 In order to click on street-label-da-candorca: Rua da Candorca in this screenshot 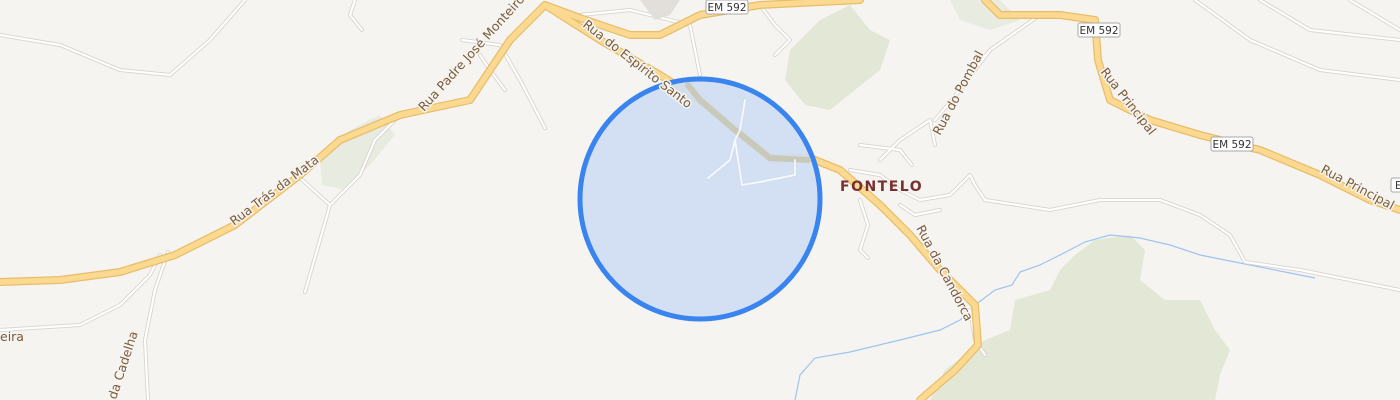, I will do `click(944, 272)`.